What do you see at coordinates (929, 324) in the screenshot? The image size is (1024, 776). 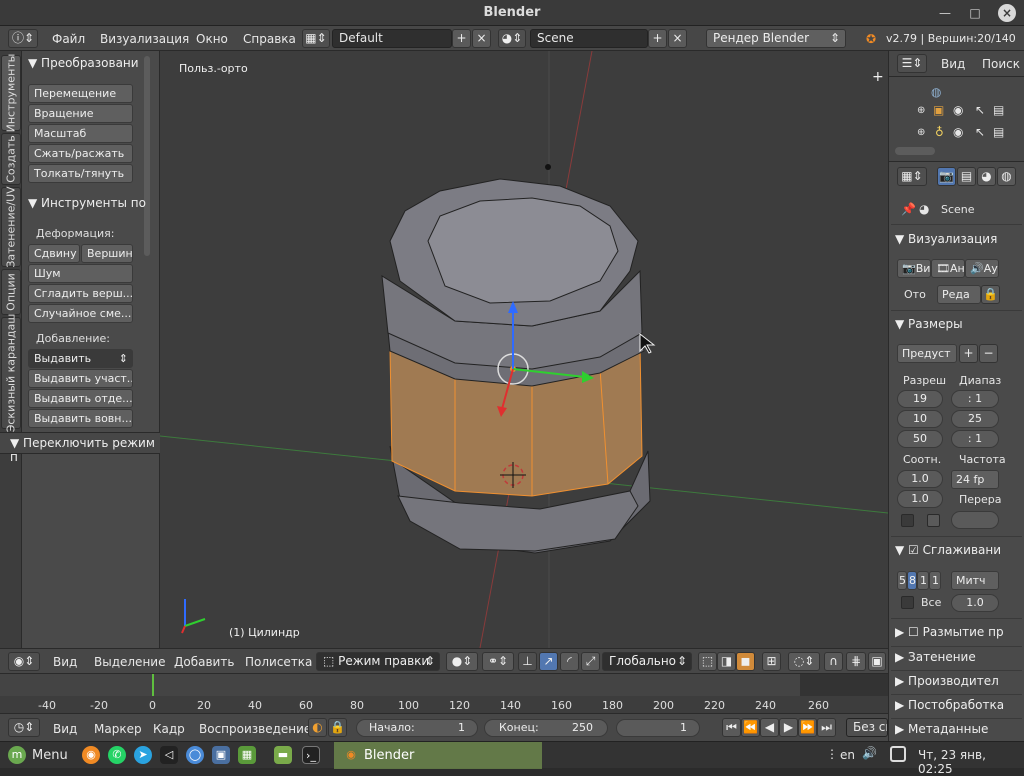 I see `dimensions-panel-header: ▼ Размеры` at bounding box center [929, 324].